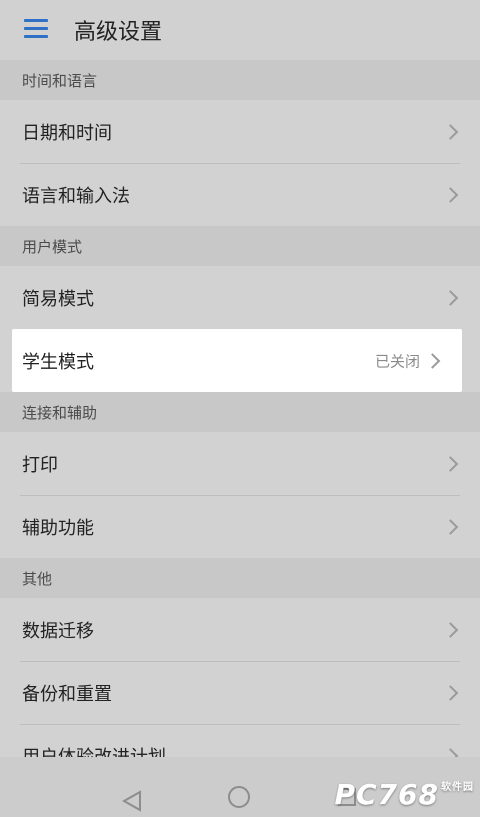 Image resolution: width=480 pixels, height=817 pixels. I want to click on settings-item-label: 用户体验改进计划, so click(94, 752).